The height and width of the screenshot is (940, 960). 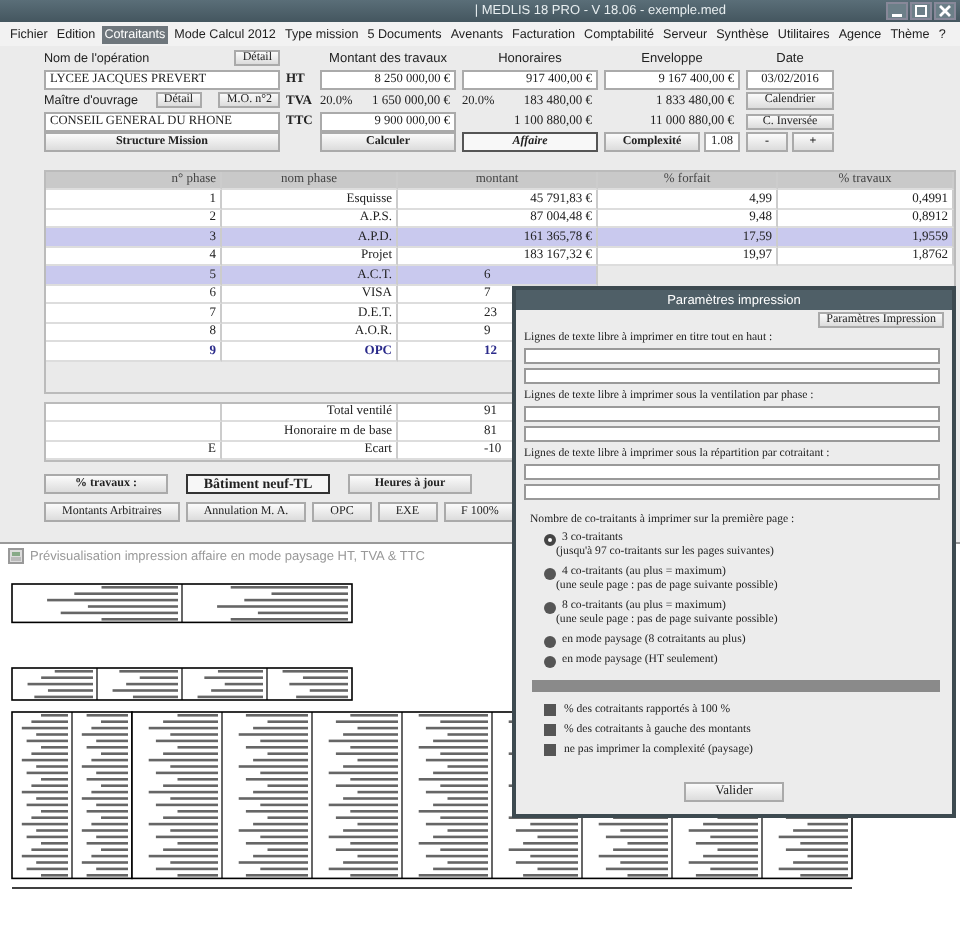 I want to click on close-button, so click(x=945, y=11).